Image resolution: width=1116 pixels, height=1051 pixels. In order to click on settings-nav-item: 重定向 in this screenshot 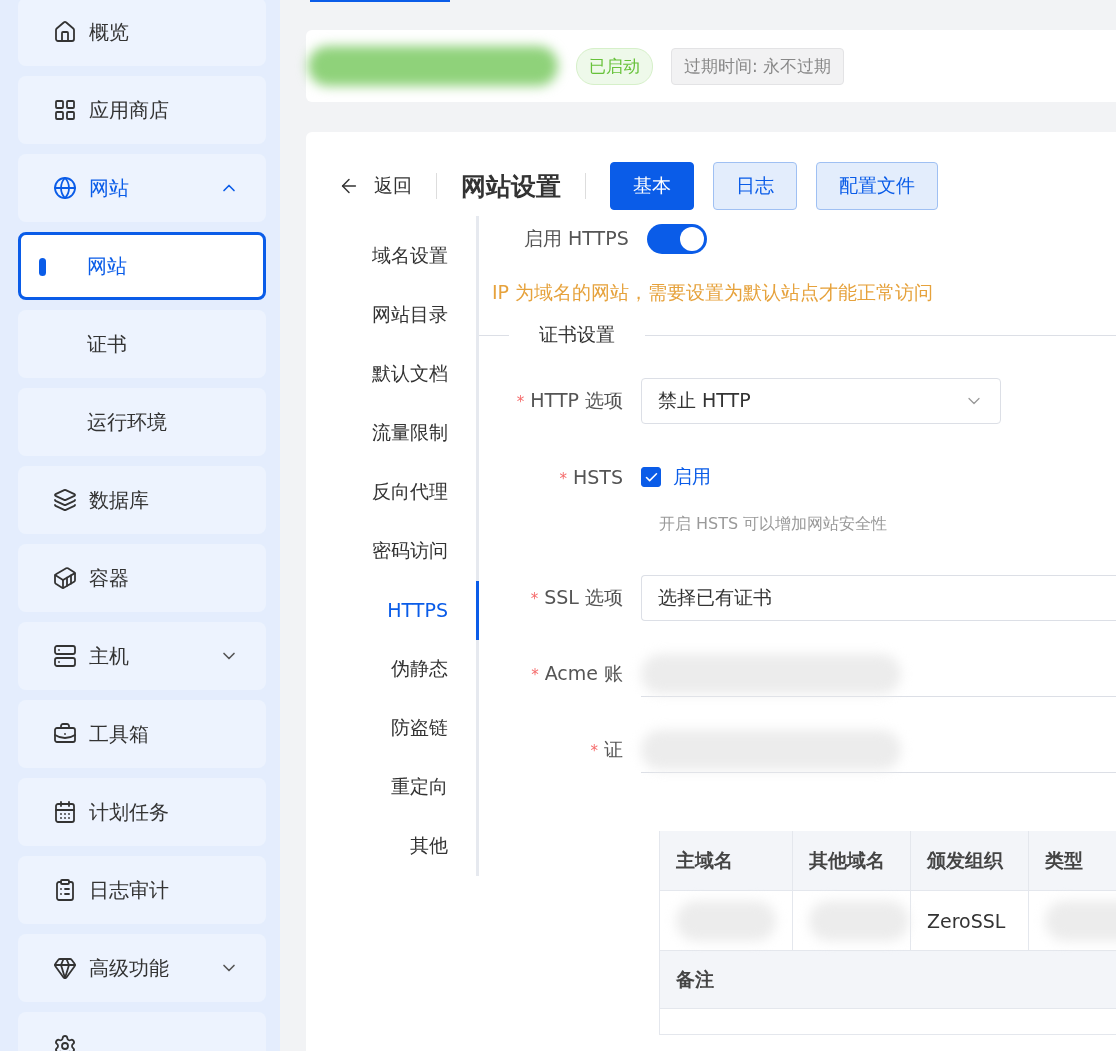, I will do `click(408, 787)`.